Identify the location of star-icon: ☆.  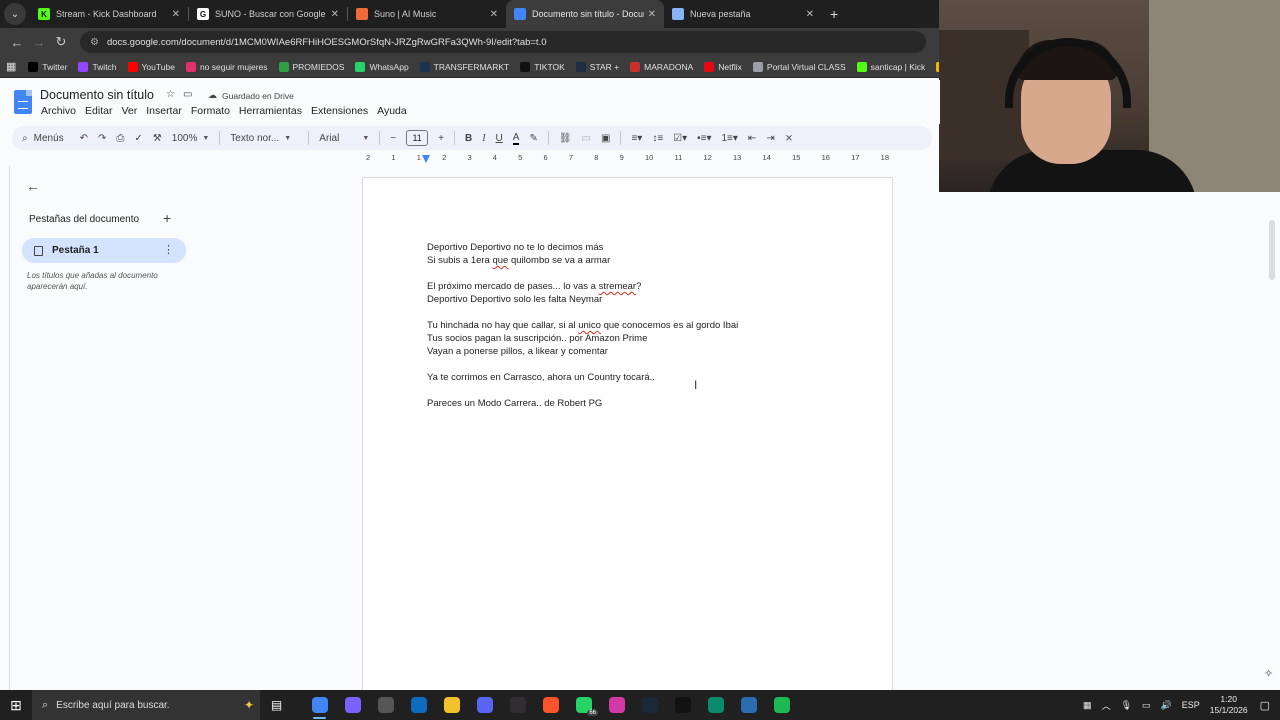
(170, 94).